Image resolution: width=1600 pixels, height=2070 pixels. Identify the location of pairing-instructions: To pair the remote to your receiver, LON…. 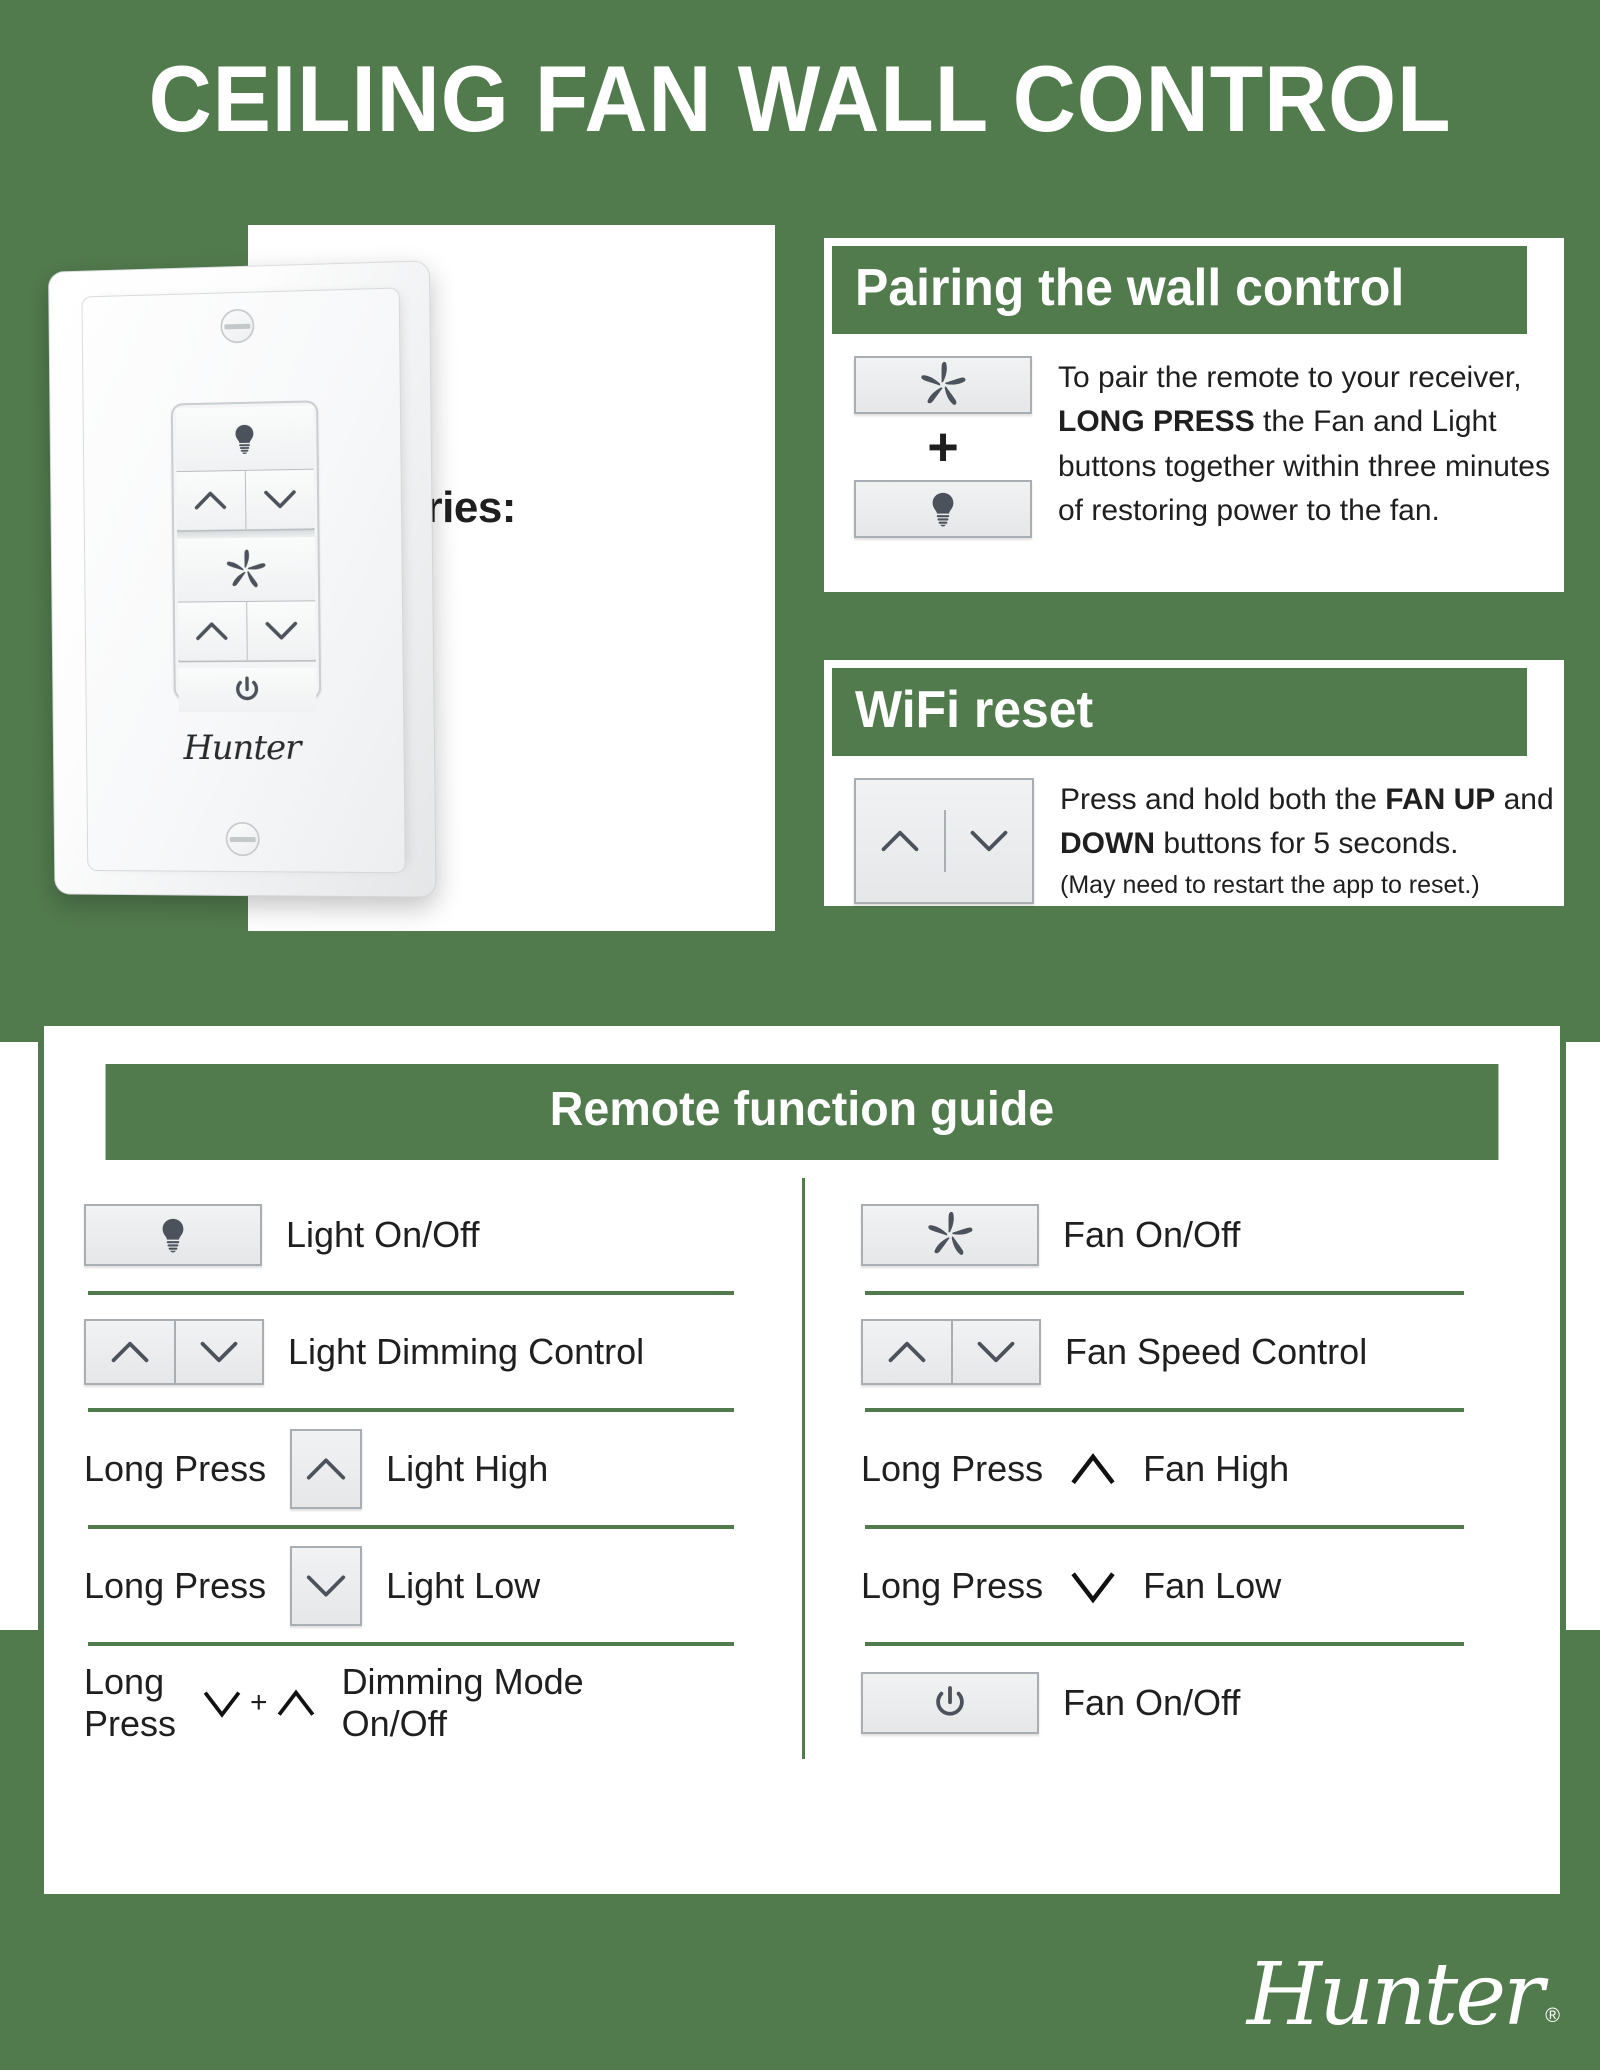
(1294, 447).